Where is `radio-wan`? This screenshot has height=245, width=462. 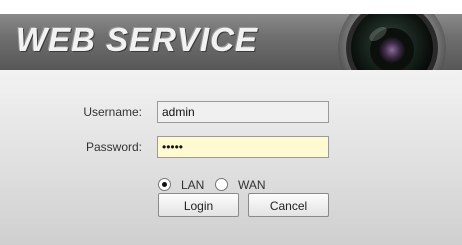
radio-wan is located at coordinates (221, 184).